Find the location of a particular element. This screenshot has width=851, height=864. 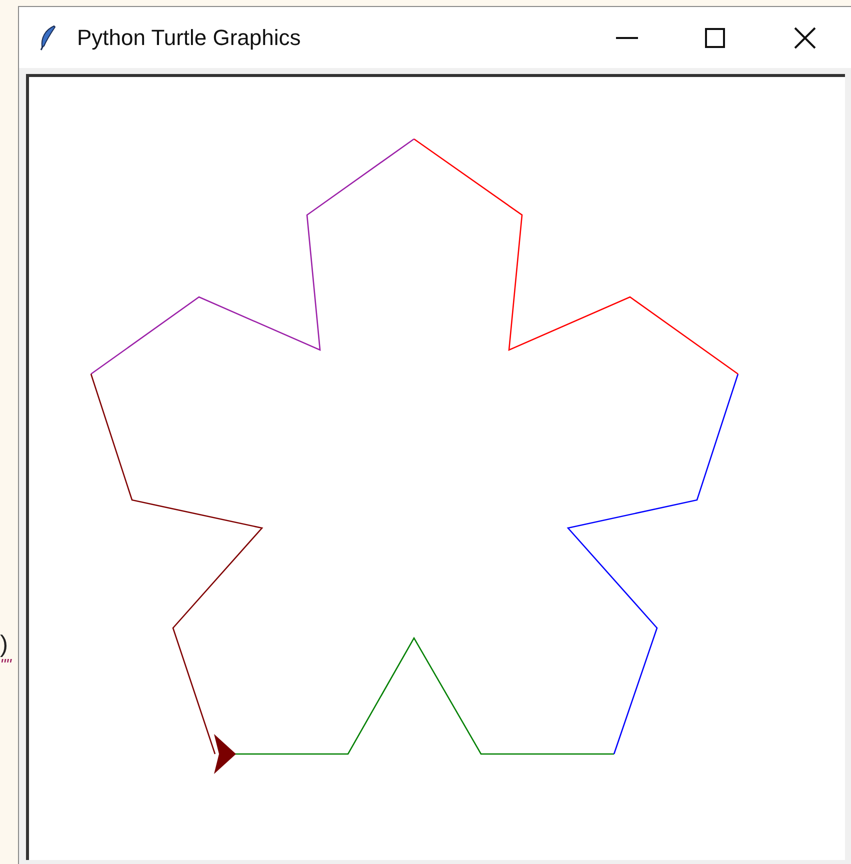

background-text: ) is located at coordinates (4, 644).